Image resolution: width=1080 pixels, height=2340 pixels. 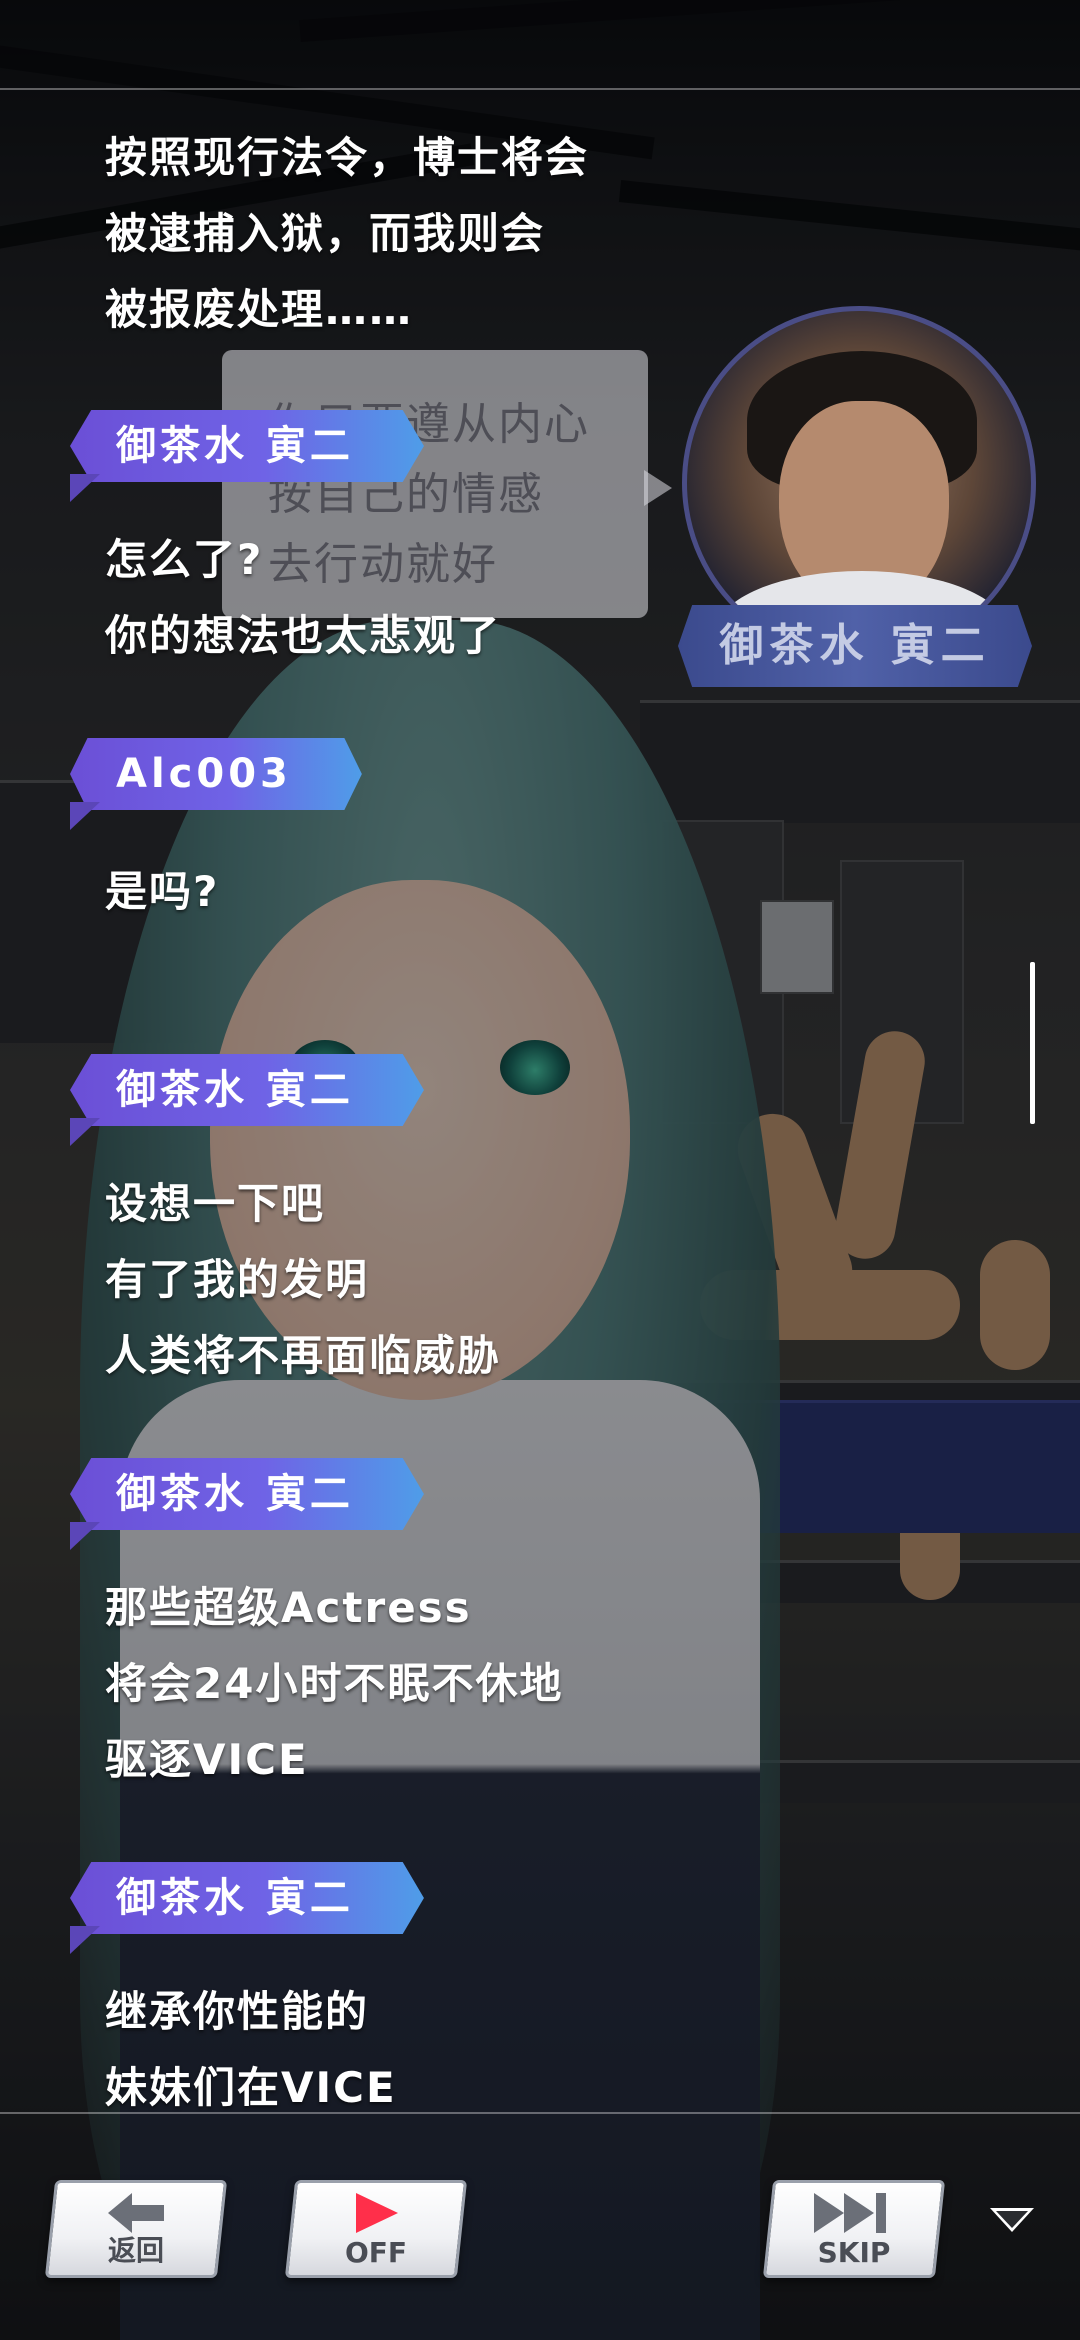 I want to click on back-button-label: 返回, so click(x=135, y=2250).